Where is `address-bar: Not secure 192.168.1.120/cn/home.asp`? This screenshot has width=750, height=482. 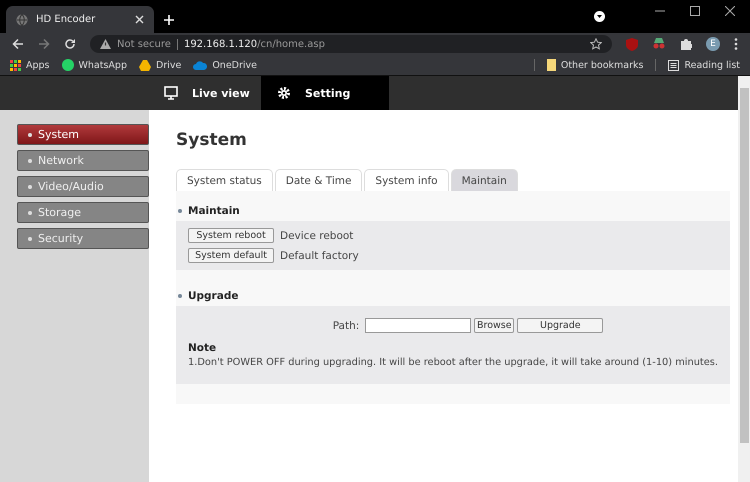
address-bar: Not secure 192.168.1.120/cn/home.asp is located at coordinates (351, 44).